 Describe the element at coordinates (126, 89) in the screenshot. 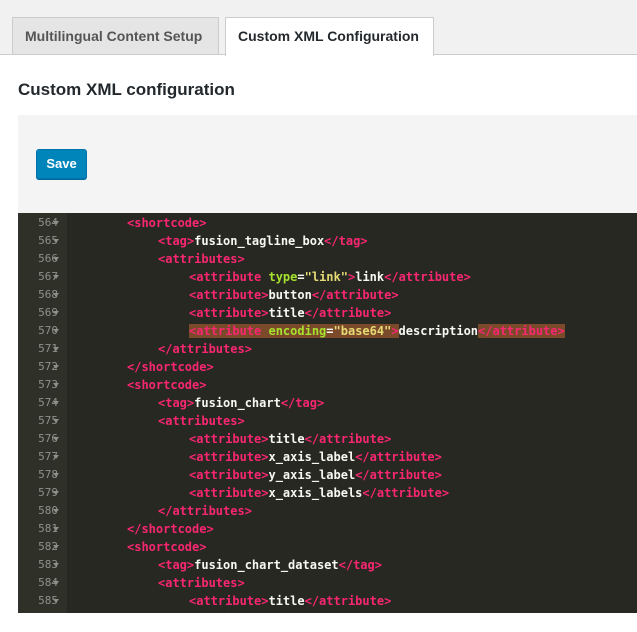

I see `section-title: Custom XML configuration` at that location.